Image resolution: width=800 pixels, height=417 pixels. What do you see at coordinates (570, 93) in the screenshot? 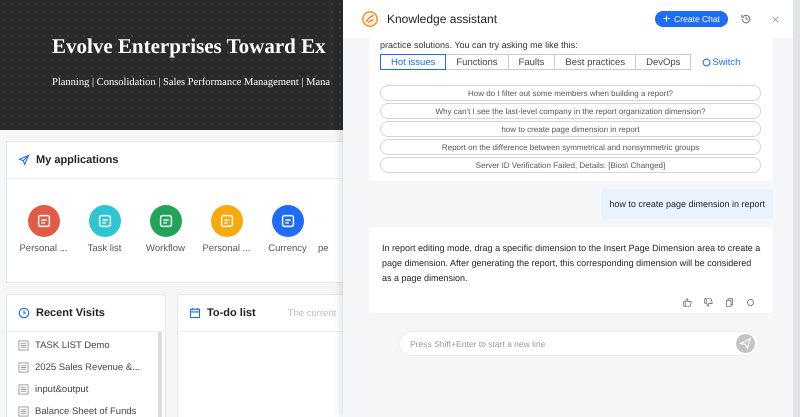
I see `suggested-question: How do I filter out some members when building a report?` at bounding box center [570, 93].